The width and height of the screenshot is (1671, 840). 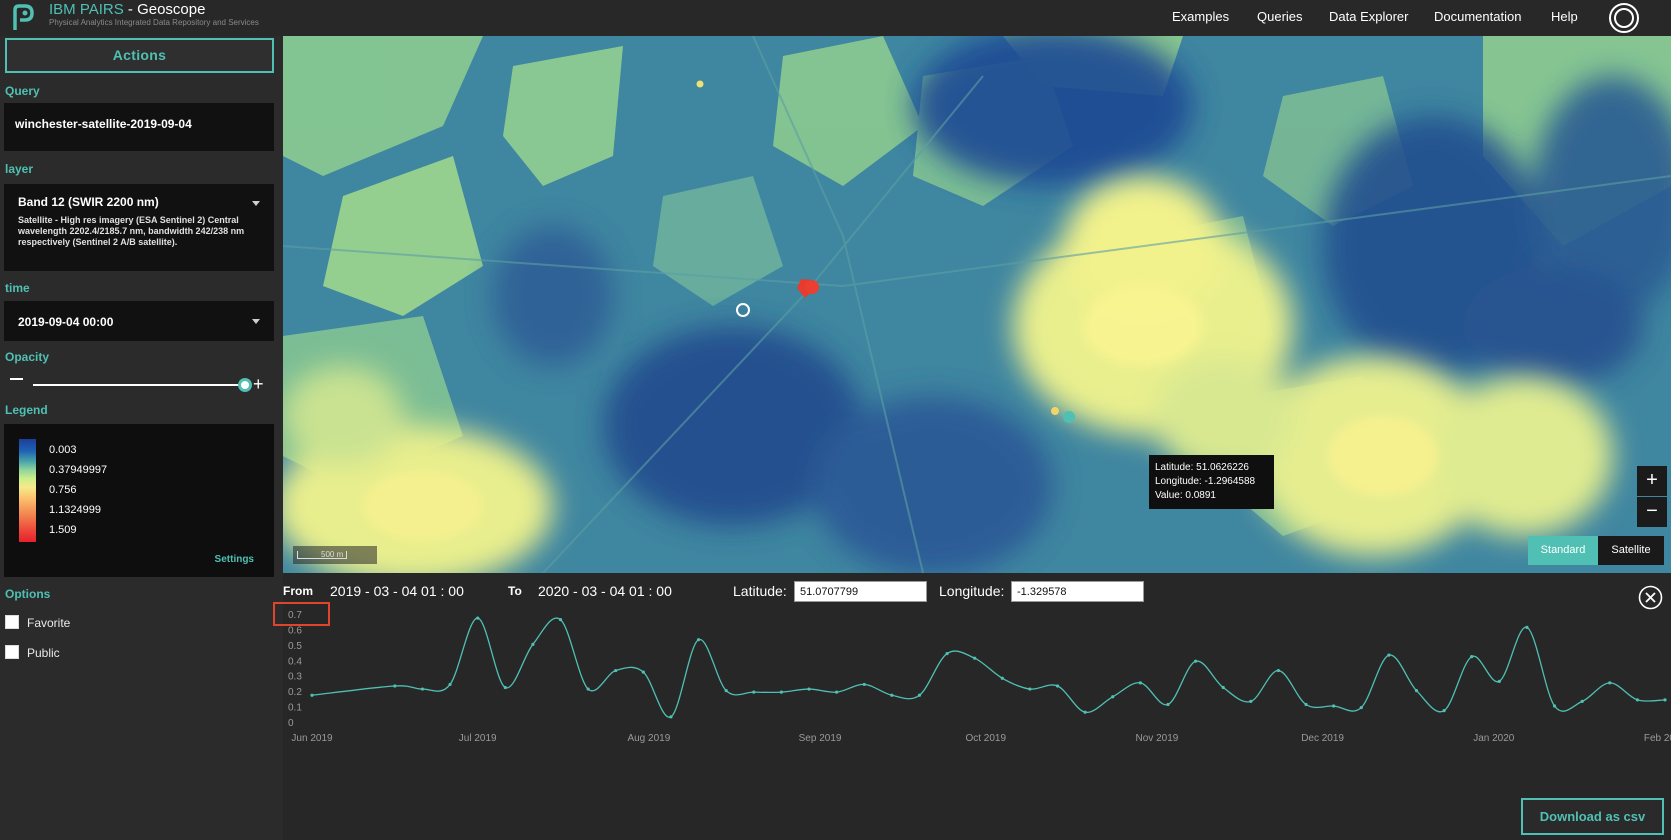 I want to click on opacity-minus-icon, so click(x=16, y=379).